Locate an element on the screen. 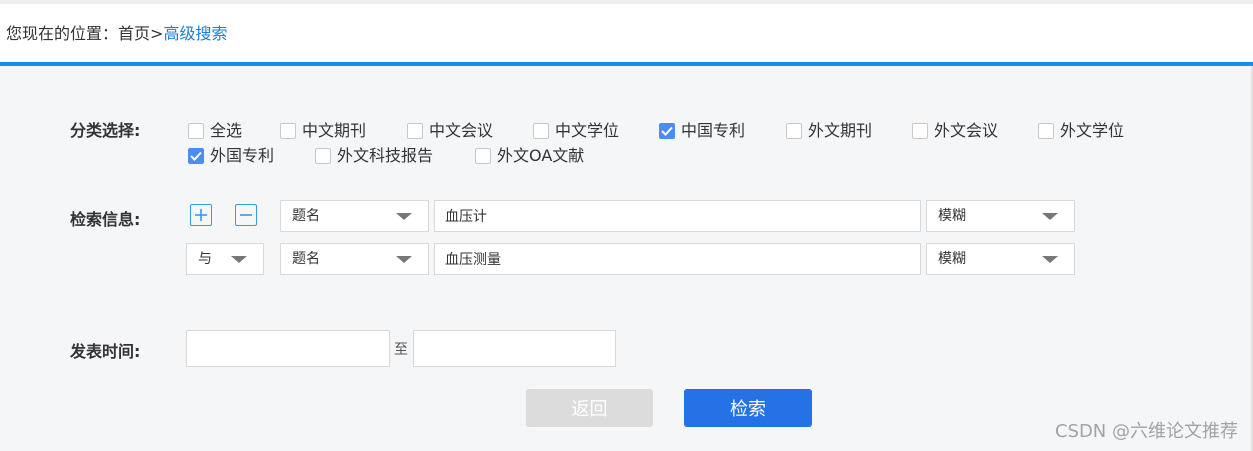 The height and width of the screenshot is (451, 1253). checkbox-foreign-oa: 外文OA文献 is located at coordinates (529, 156).